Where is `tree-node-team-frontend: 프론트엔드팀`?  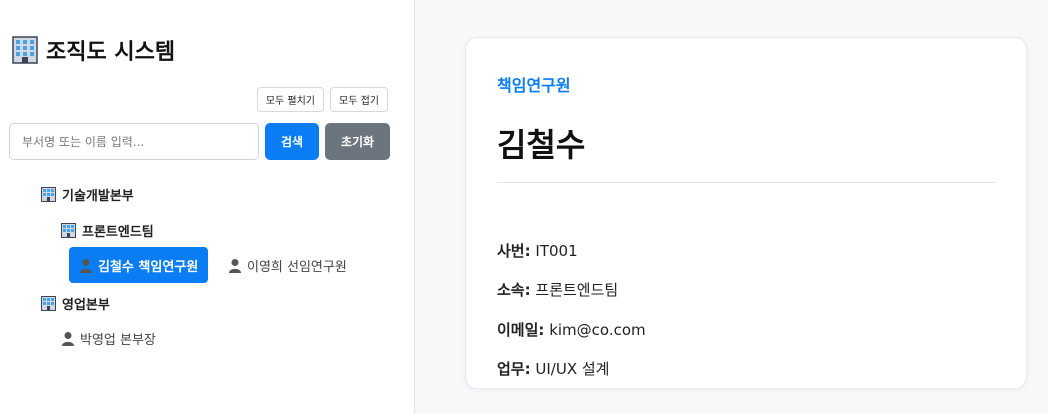
tree-node-team-frontend: 프론트엔드팀 is located at coordinates (107, 230).